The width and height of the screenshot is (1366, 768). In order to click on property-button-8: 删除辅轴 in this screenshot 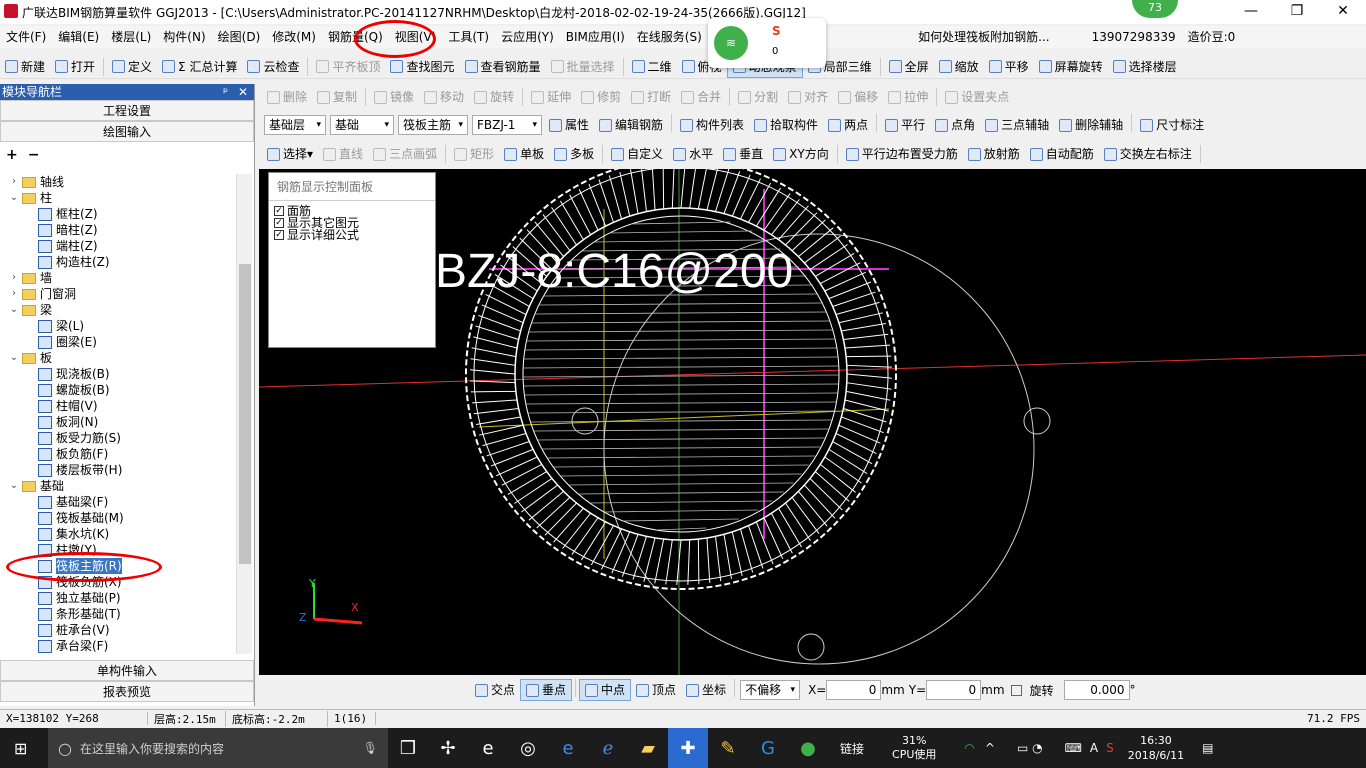, I will do `click(1091, 125)`.